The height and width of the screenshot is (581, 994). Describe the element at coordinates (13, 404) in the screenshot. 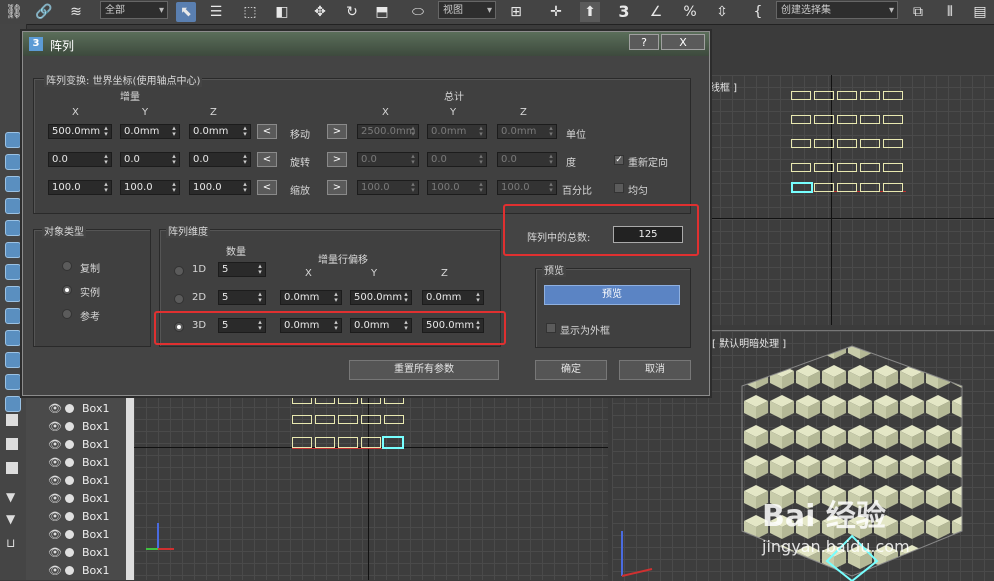

I see `eye-toggle-icon` at that location.